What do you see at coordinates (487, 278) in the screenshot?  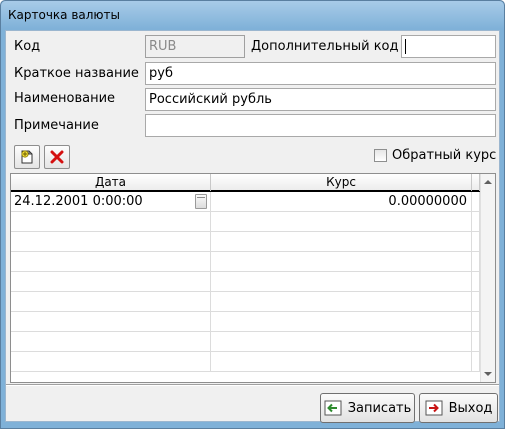 I see `vertical-scrollbar` at bounding box center [487, 278].